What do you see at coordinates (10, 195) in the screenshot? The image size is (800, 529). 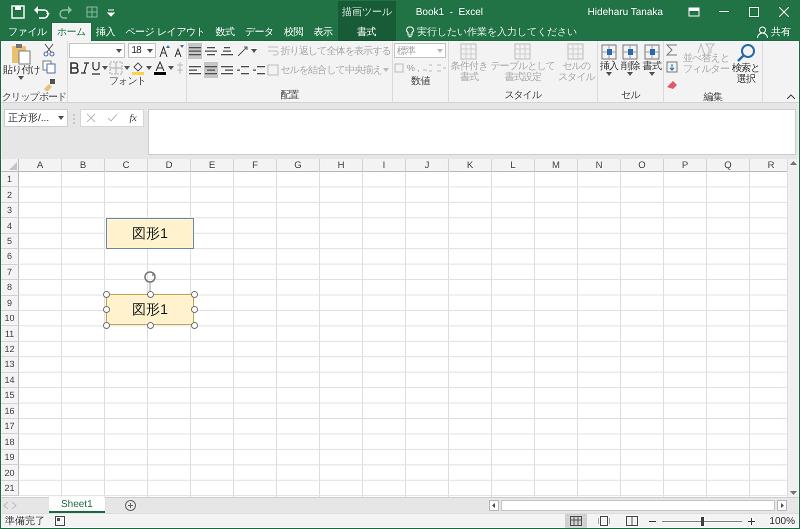 I see `row-header: 2` at bounding box center [10, 195].